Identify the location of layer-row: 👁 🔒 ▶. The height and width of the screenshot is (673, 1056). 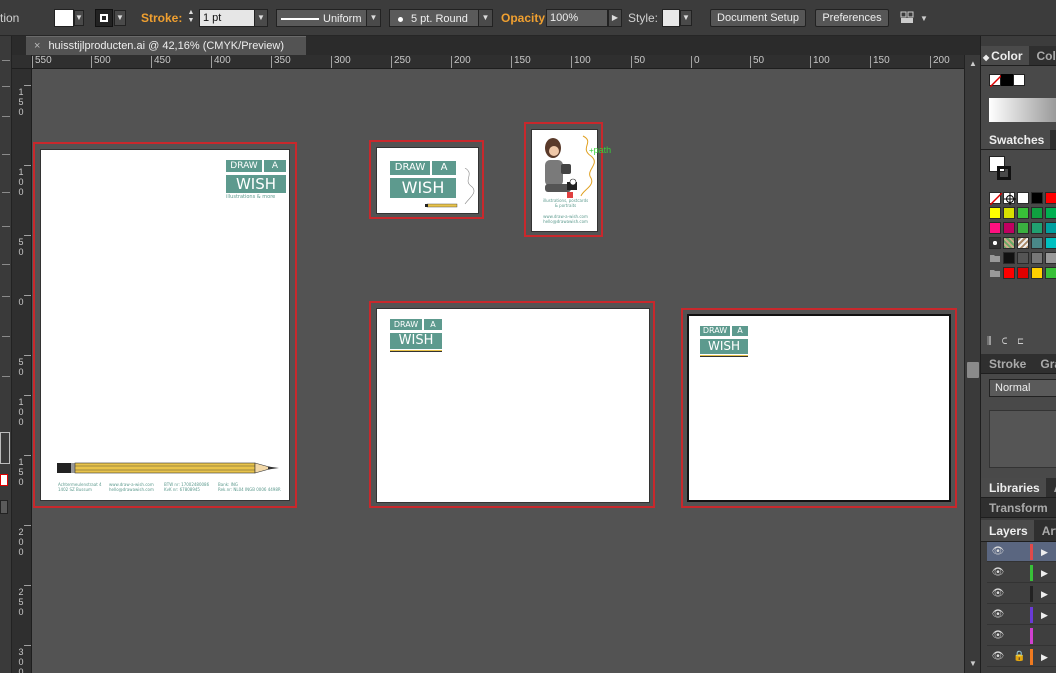
(1021, 657).